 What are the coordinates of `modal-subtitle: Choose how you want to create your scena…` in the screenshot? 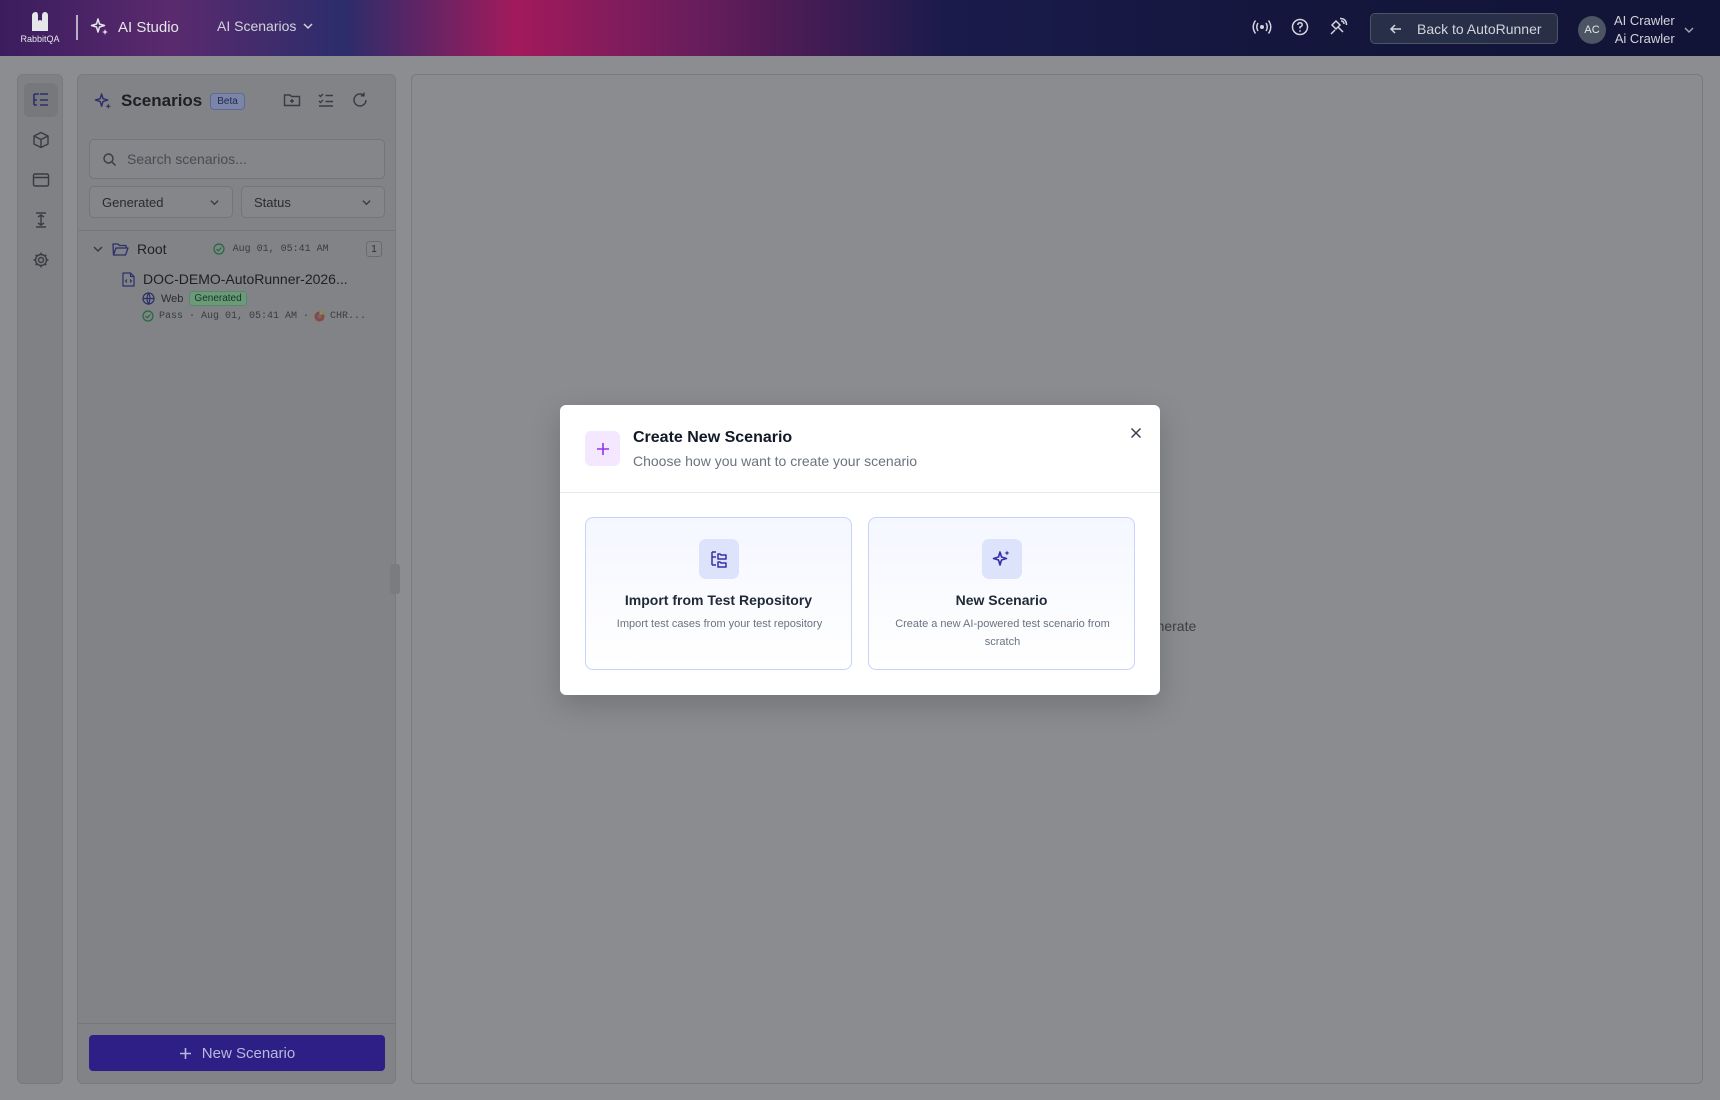 It's located at (775, 461).